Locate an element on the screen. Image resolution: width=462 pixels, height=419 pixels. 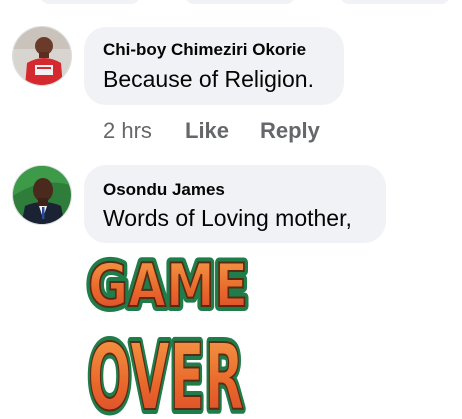
comment-timestamp: 2 hrs is located at coordinates (127, 131).